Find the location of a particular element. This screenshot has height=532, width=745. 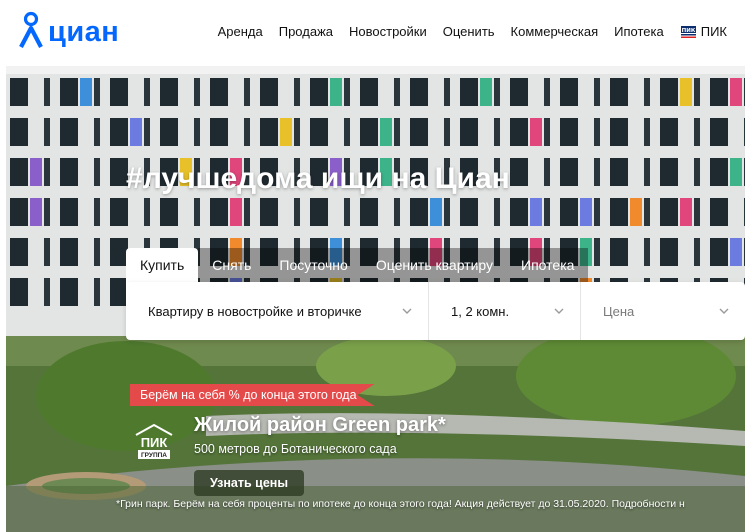

nav-commercial: Коммерческая is located at coordinates (555, 31).